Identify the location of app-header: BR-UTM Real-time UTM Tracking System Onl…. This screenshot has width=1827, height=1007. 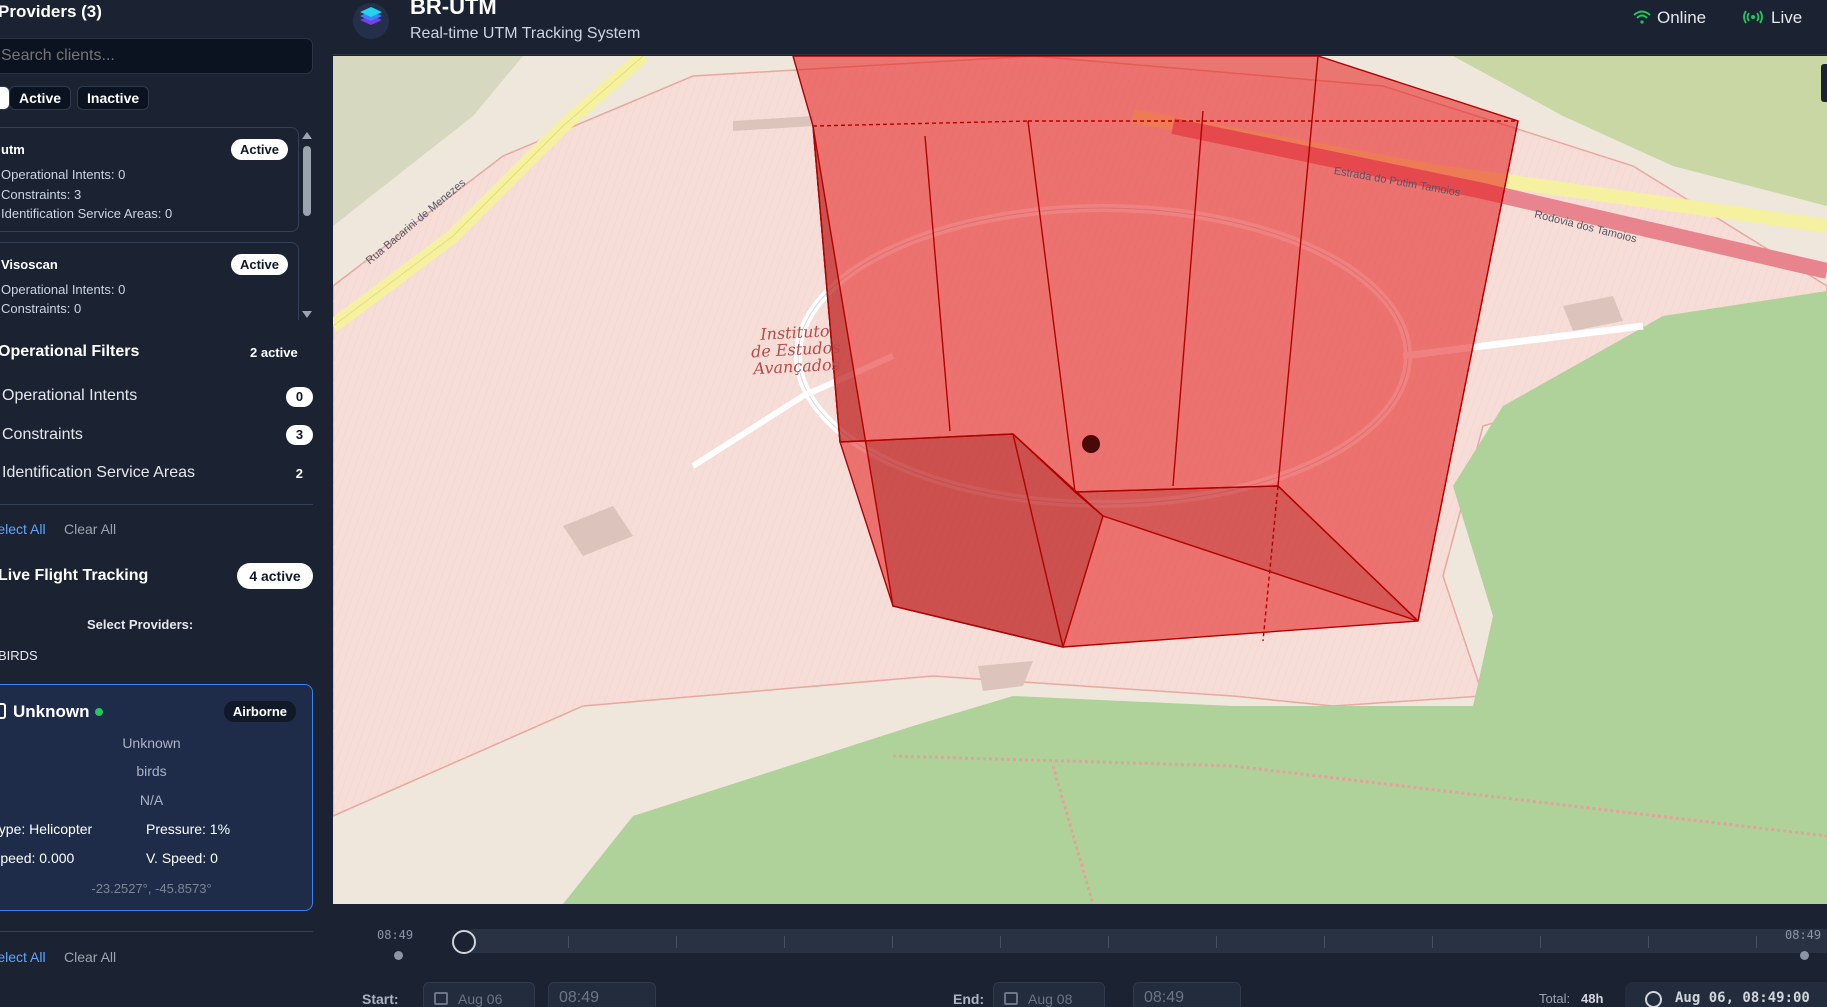
(1080, 27).